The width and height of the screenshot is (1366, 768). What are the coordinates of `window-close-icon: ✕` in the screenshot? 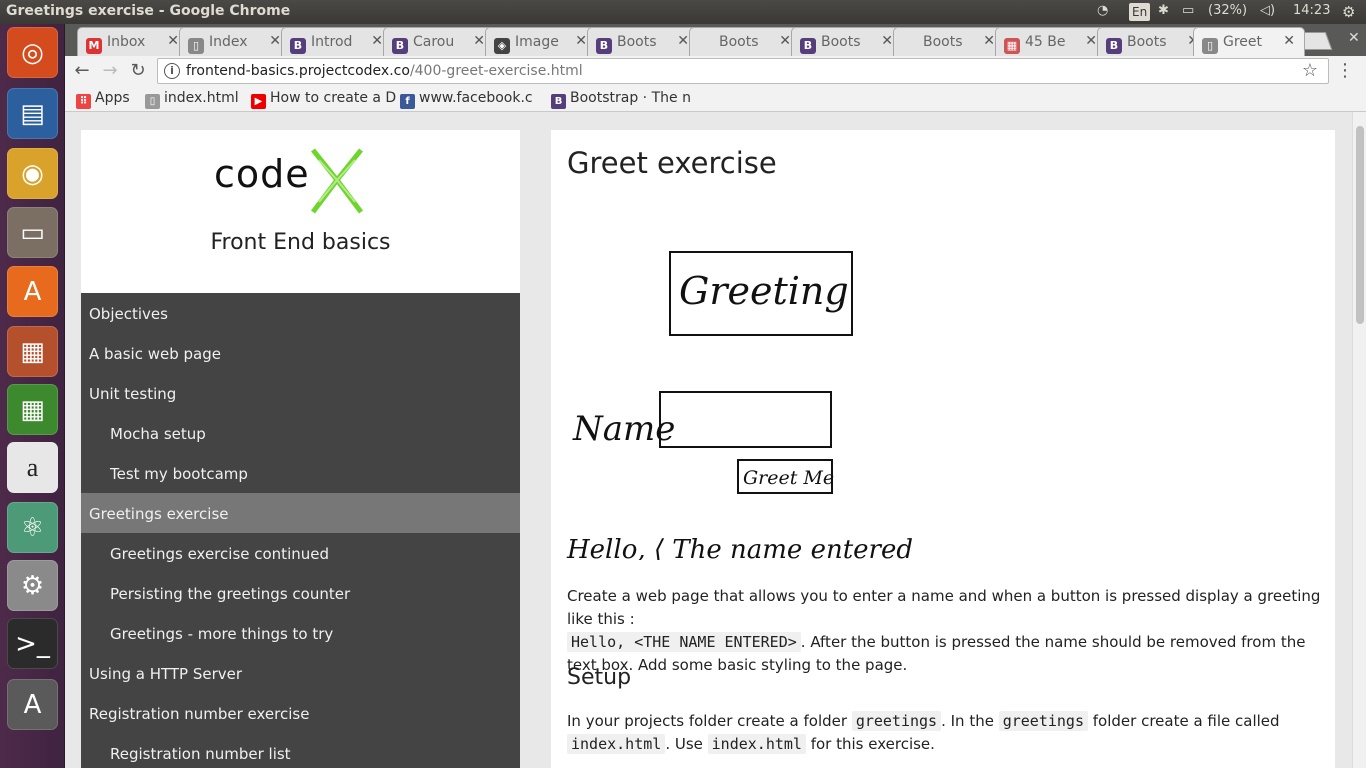 It's located at (1354, 38).